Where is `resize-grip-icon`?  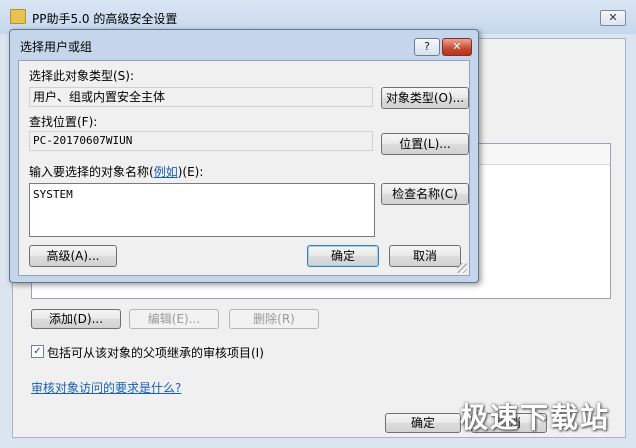
resize-grip-icon is located at coordinates (462, 268).